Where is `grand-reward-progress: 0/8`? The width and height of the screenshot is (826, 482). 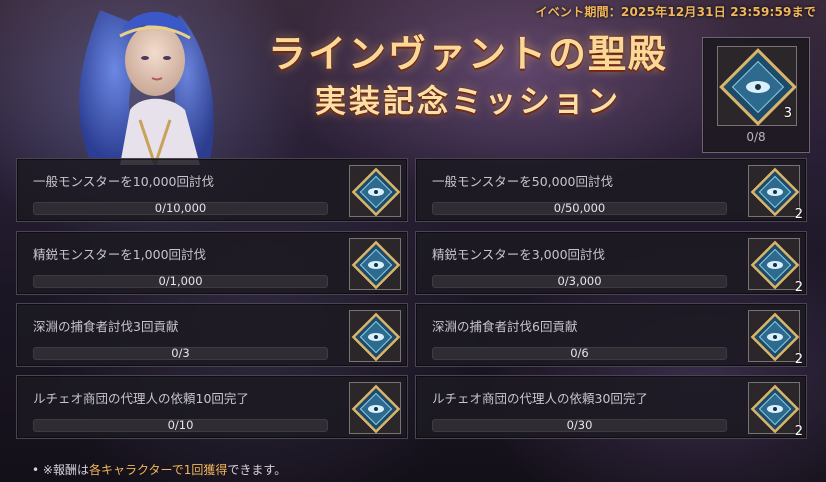 grand-reward-progress: 0/8 is located at coordinates (756, 137).